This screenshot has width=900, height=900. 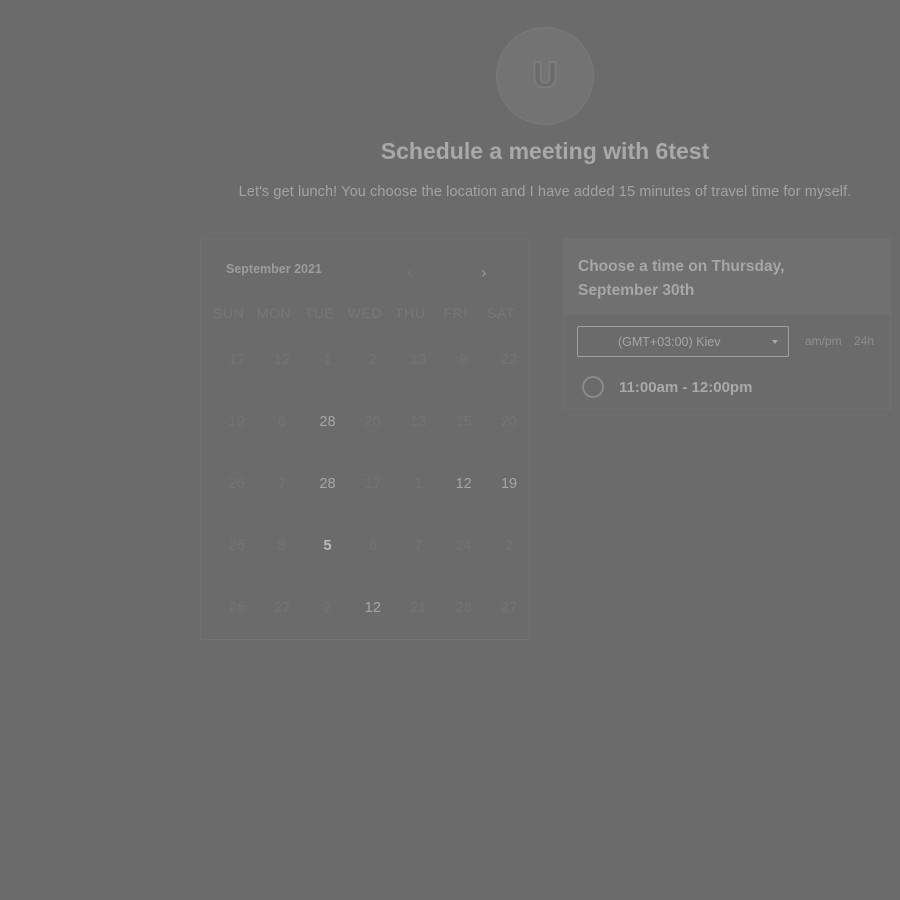 What do you see at coordinates (686, 387) in the screenshot?
I see `time-slot-label: 11:00am - 12:00pm` at bounding box center [686, 387].